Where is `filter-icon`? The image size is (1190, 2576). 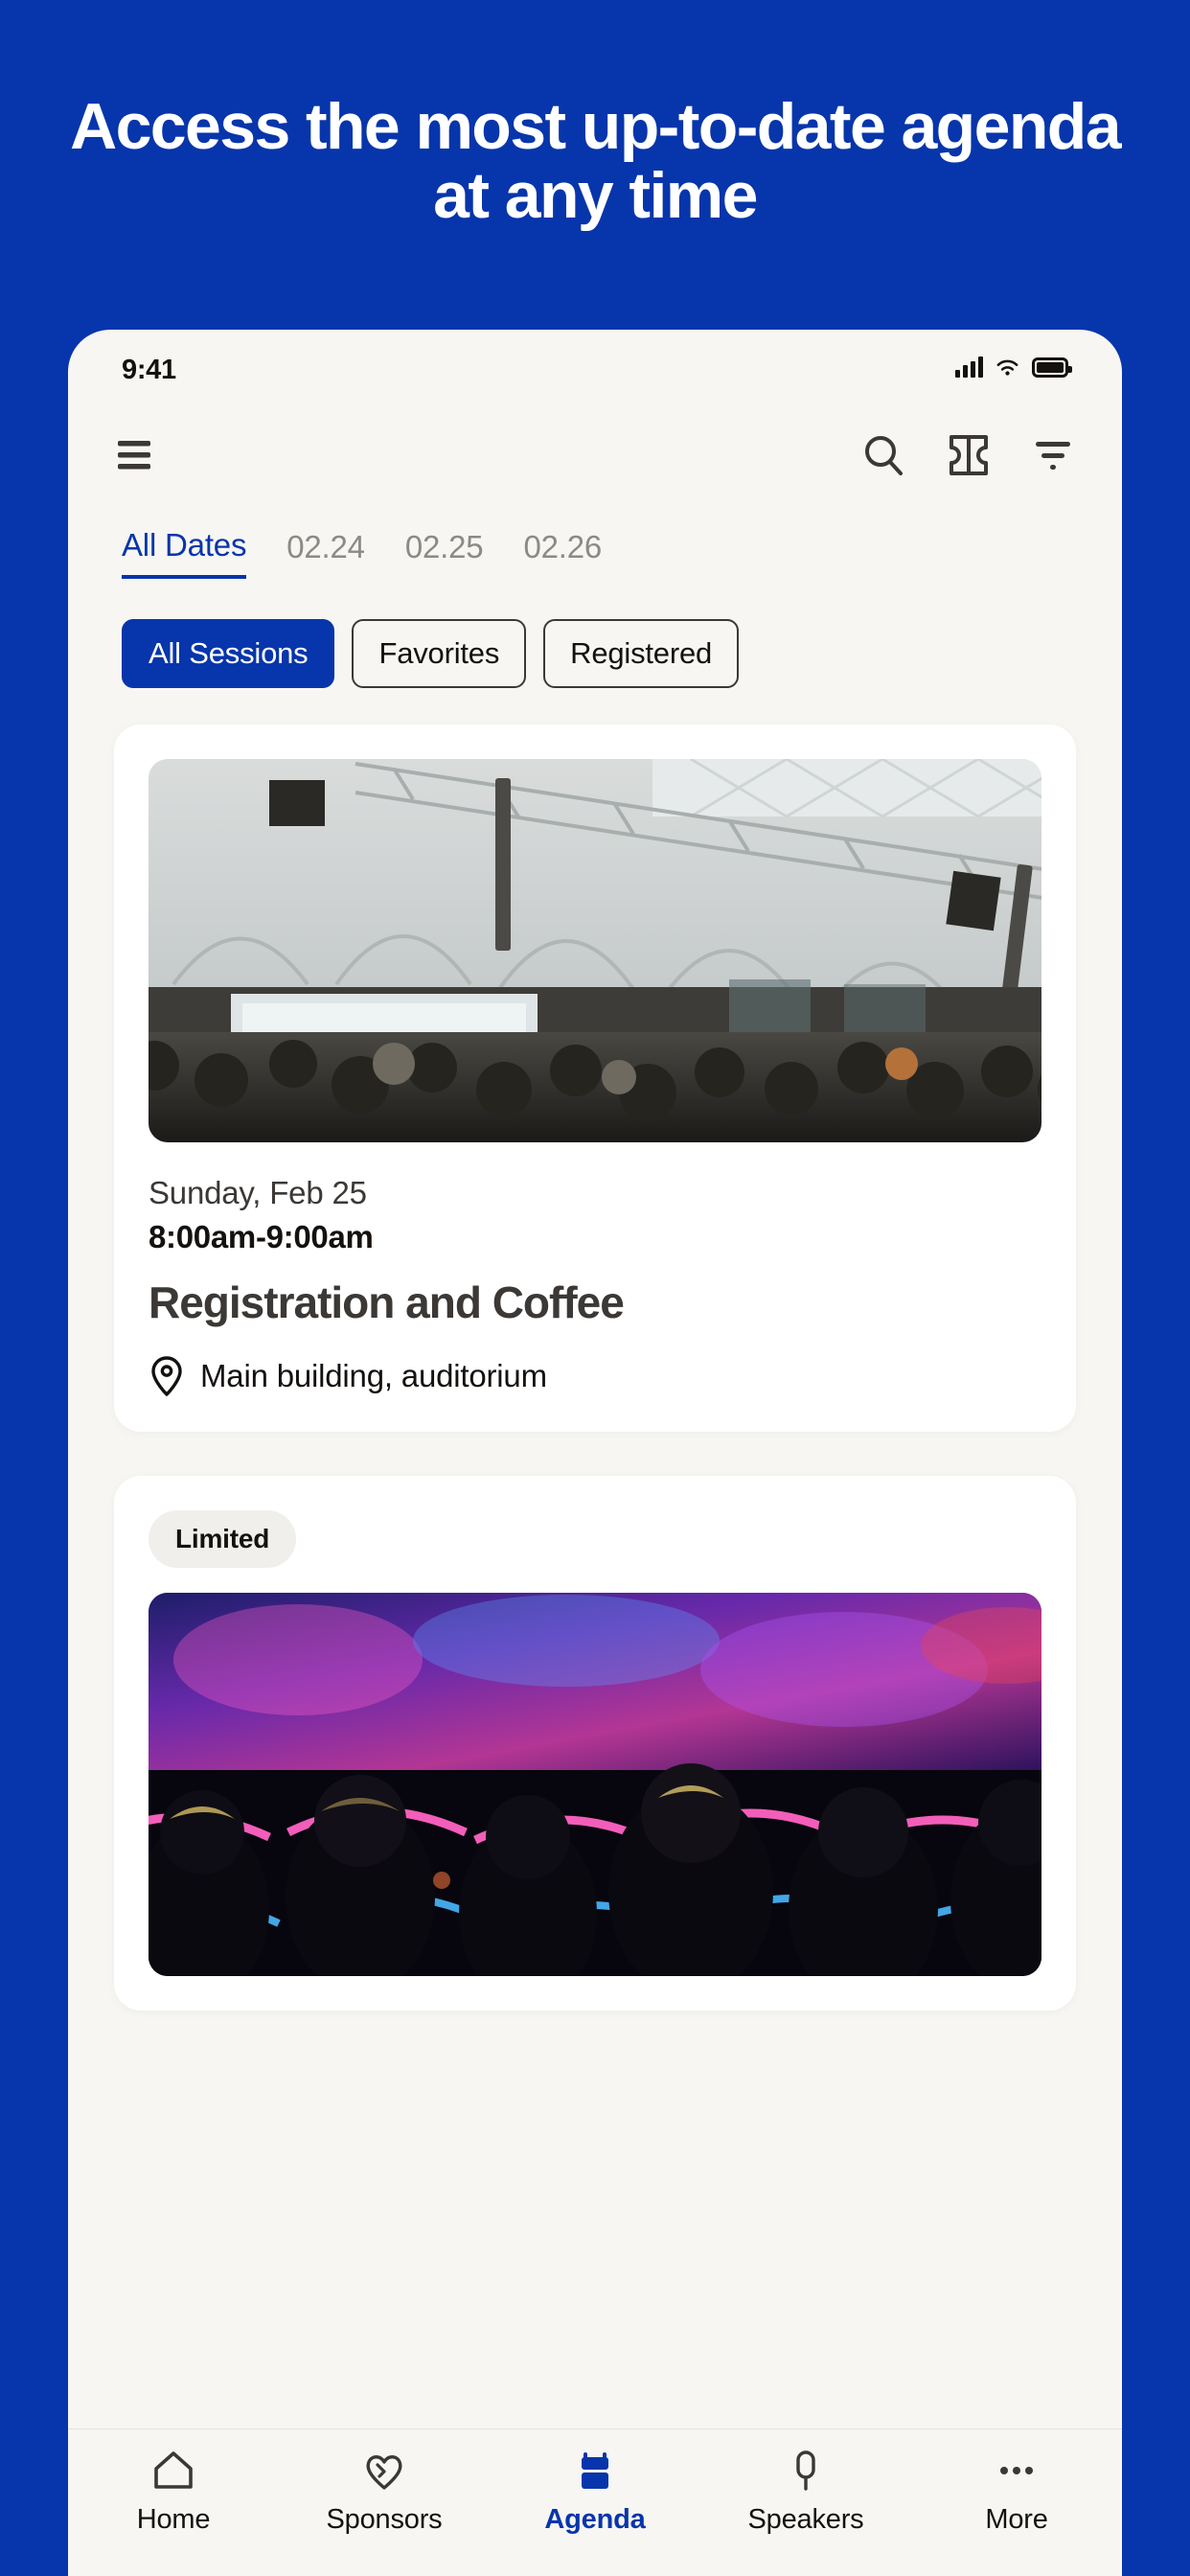
filter-icon is located at coordinates (1053, 455).